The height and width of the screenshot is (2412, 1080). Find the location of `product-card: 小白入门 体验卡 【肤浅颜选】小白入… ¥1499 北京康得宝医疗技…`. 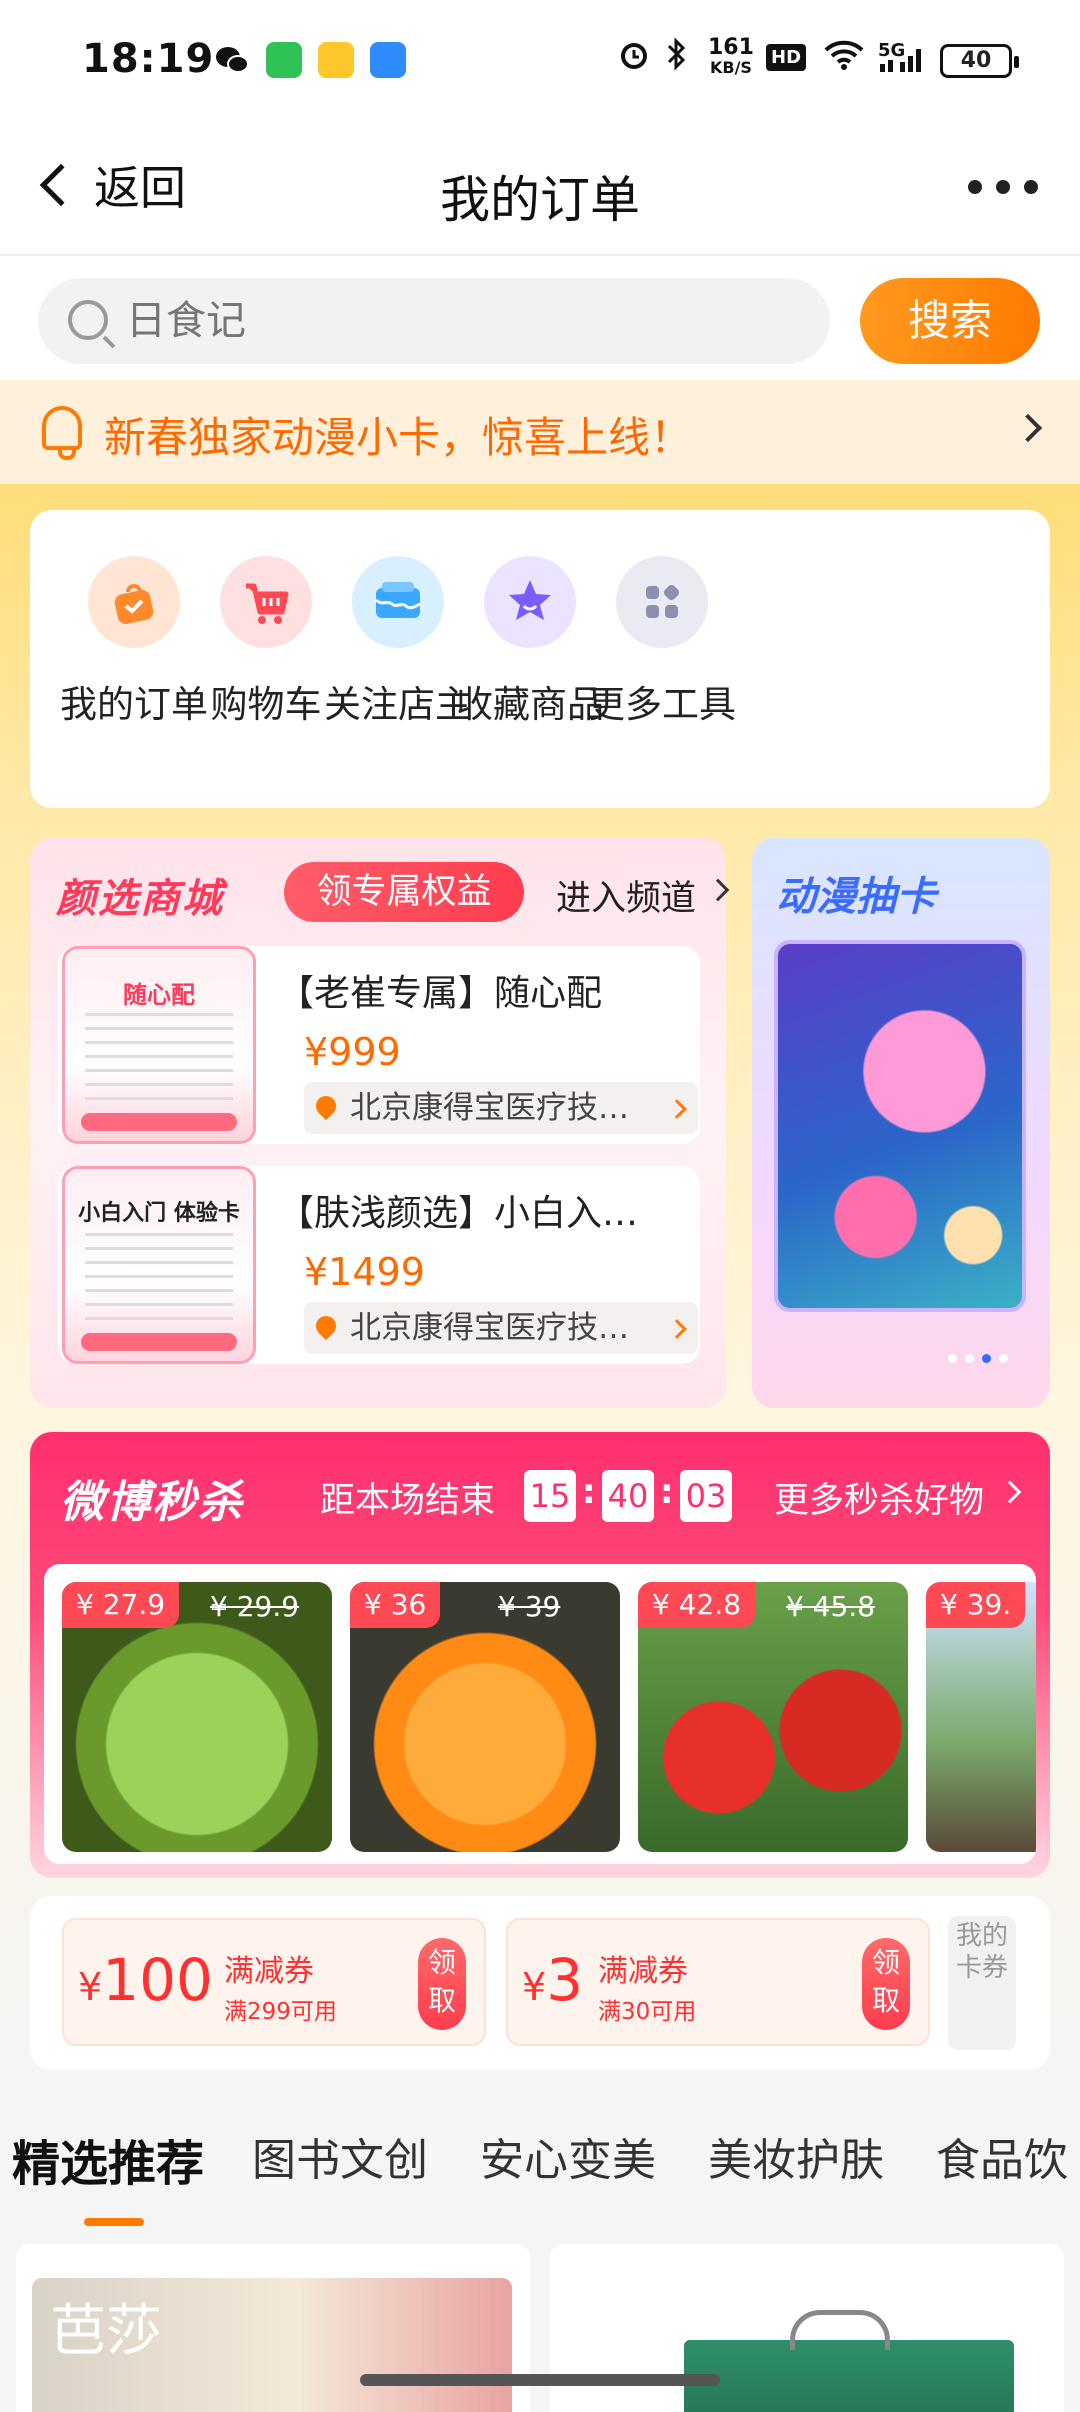

product-card: 小白入门 体验卡 【肤浅颜选】小白入… ¥1499 北京康得宝医疗技… is located at coordinates (379, 1265).